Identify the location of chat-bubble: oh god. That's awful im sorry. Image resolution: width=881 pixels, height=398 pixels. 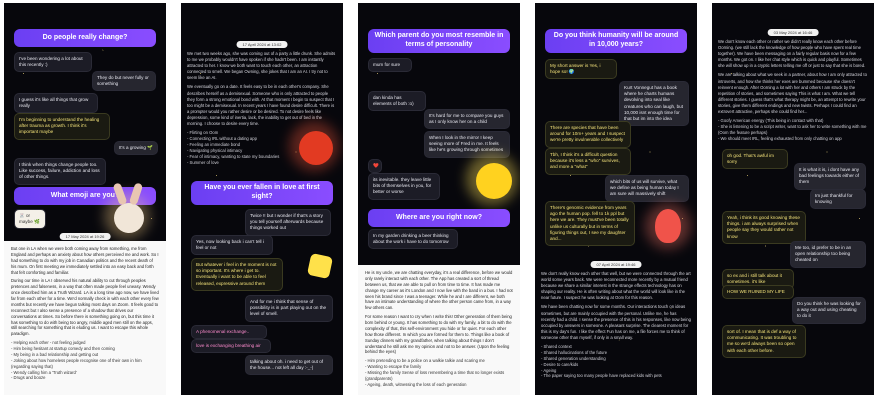
(755, 159).